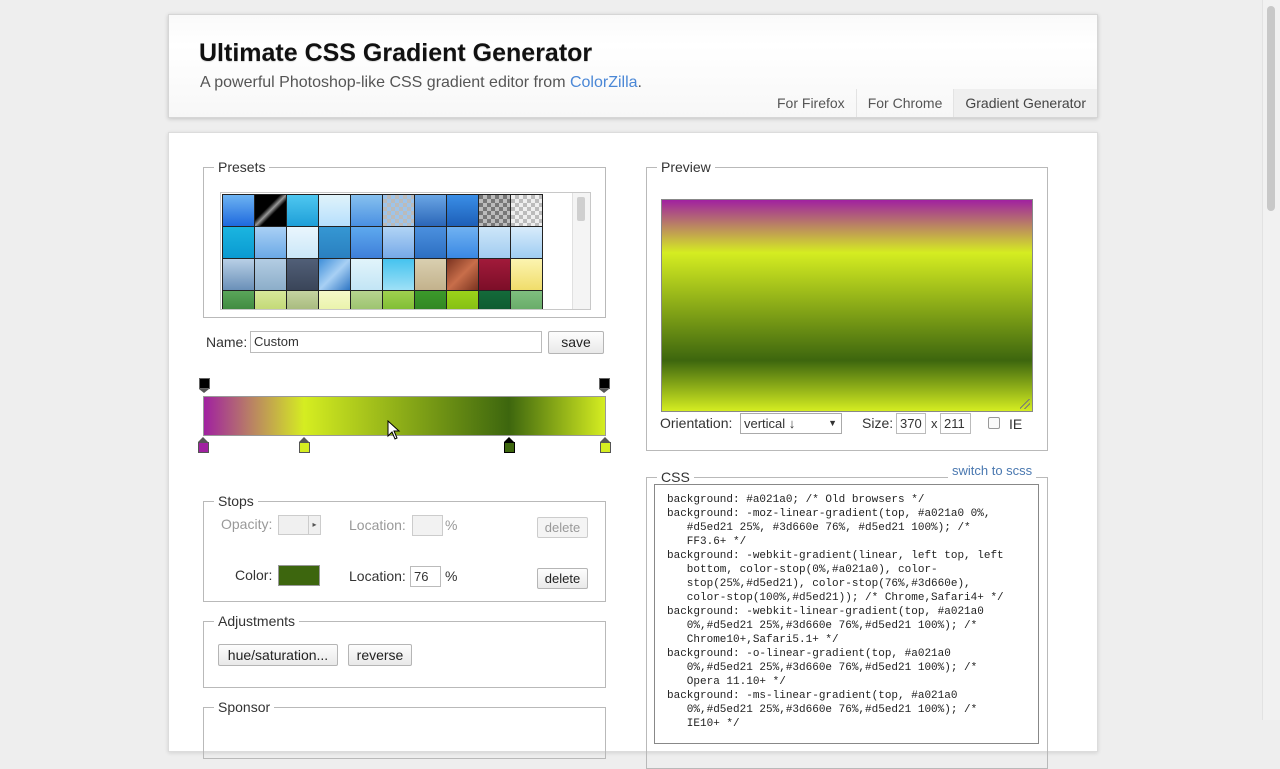 The width and height of the screenshot is (1280, 769). What do you see at coordinates (994, 423) in the screenshot?
I see `ie-checkbox` at bounding box center [994, 423].